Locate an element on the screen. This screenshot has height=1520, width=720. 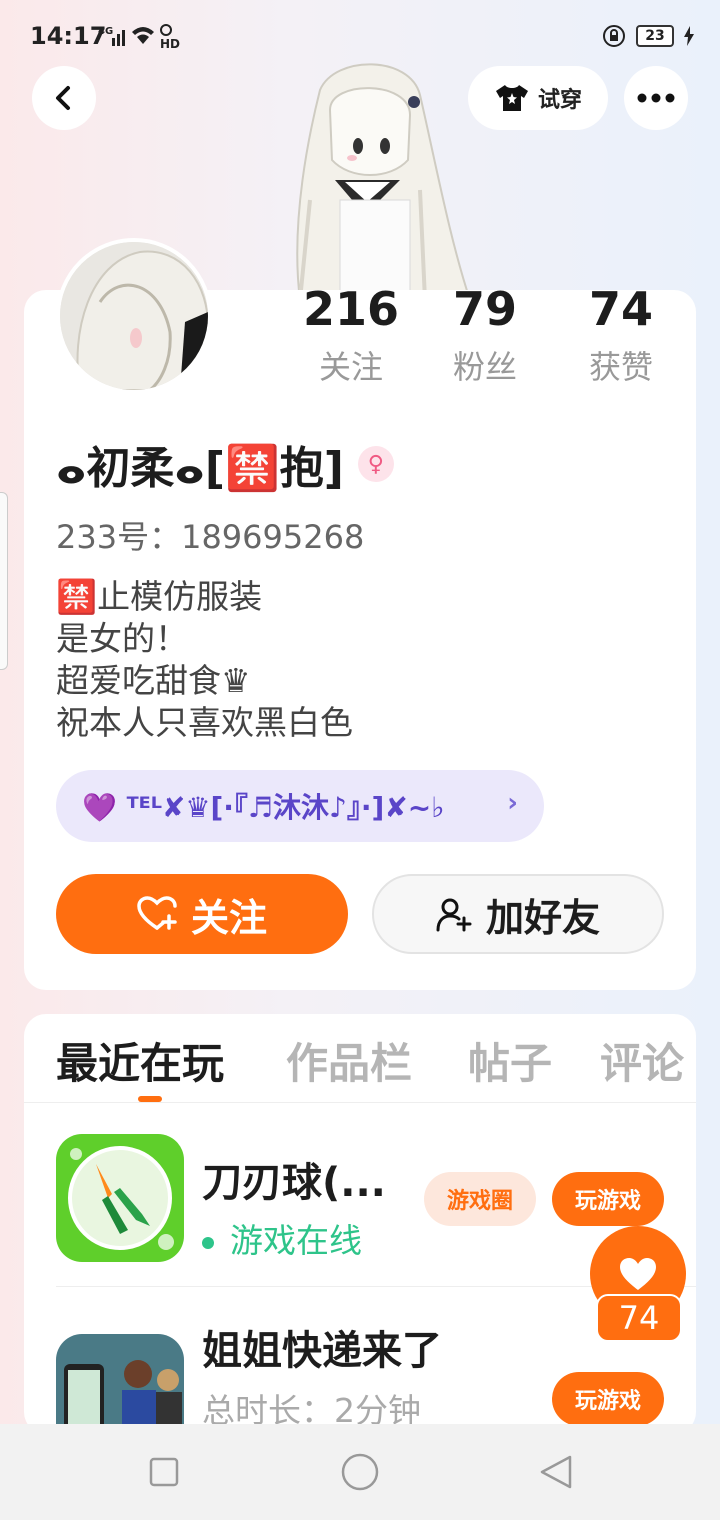
profile-avatar is located at coordinates (134, 316).